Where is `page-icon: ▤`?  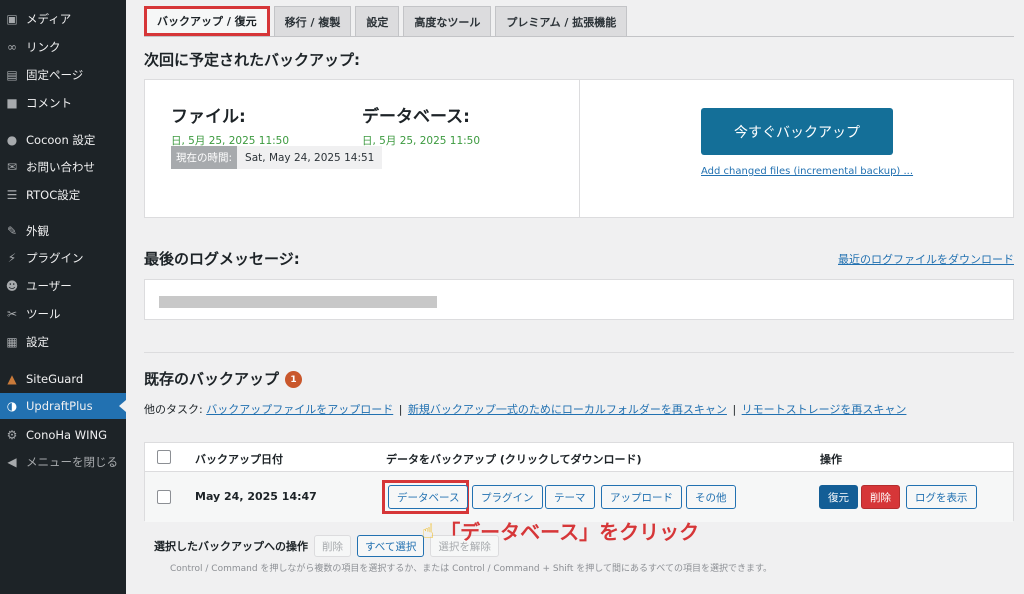
page-icon: ▤ is located at coordinates (12, 75).